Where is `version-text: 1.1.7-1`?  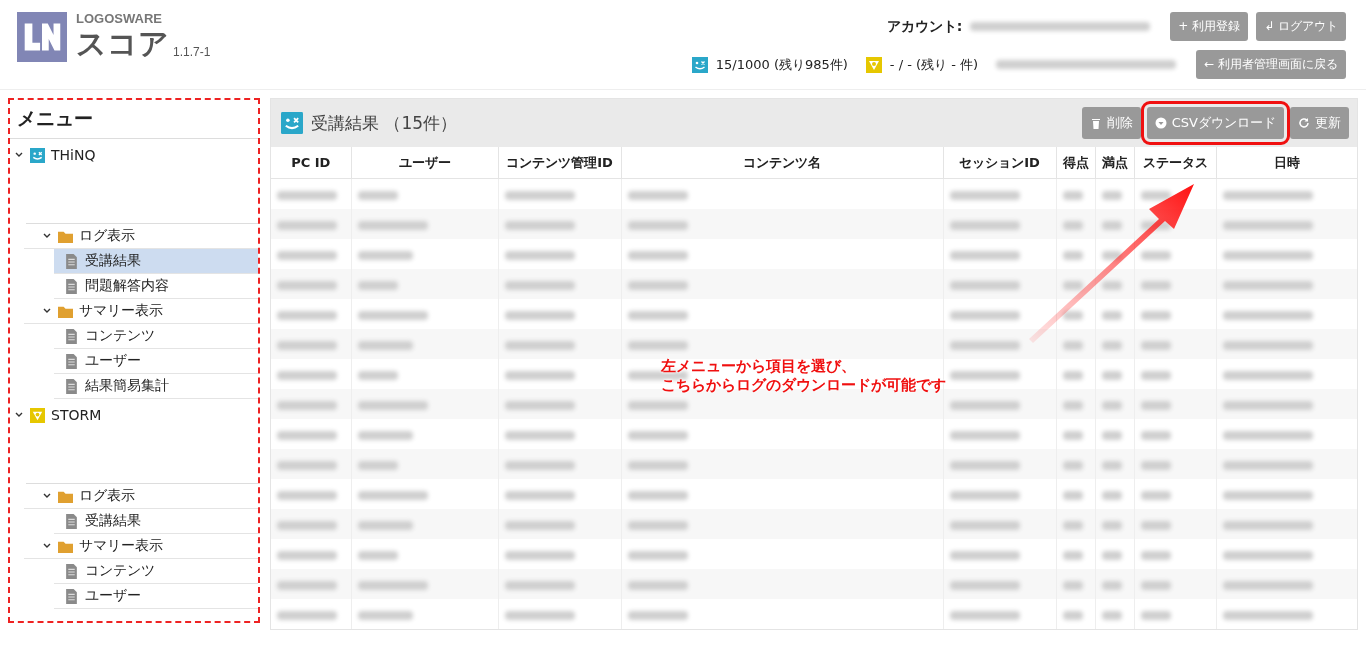
version-text: 1.1.7-1 is located at coordinates (192, 52).